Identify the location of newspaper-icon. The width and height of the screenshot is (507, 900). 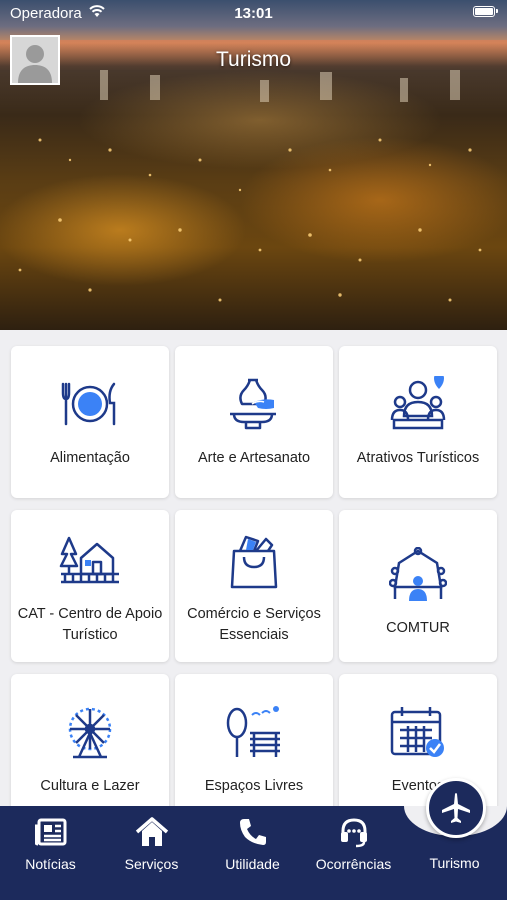
(50, 832).